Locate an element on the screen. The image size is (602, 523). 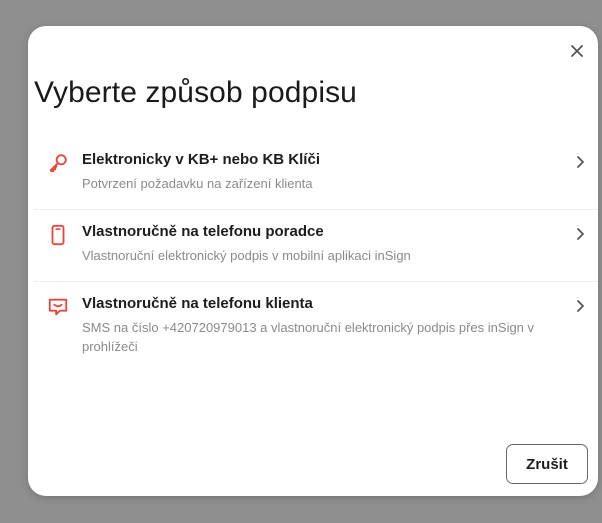
phone-icon is located at coordinates (58, 234).